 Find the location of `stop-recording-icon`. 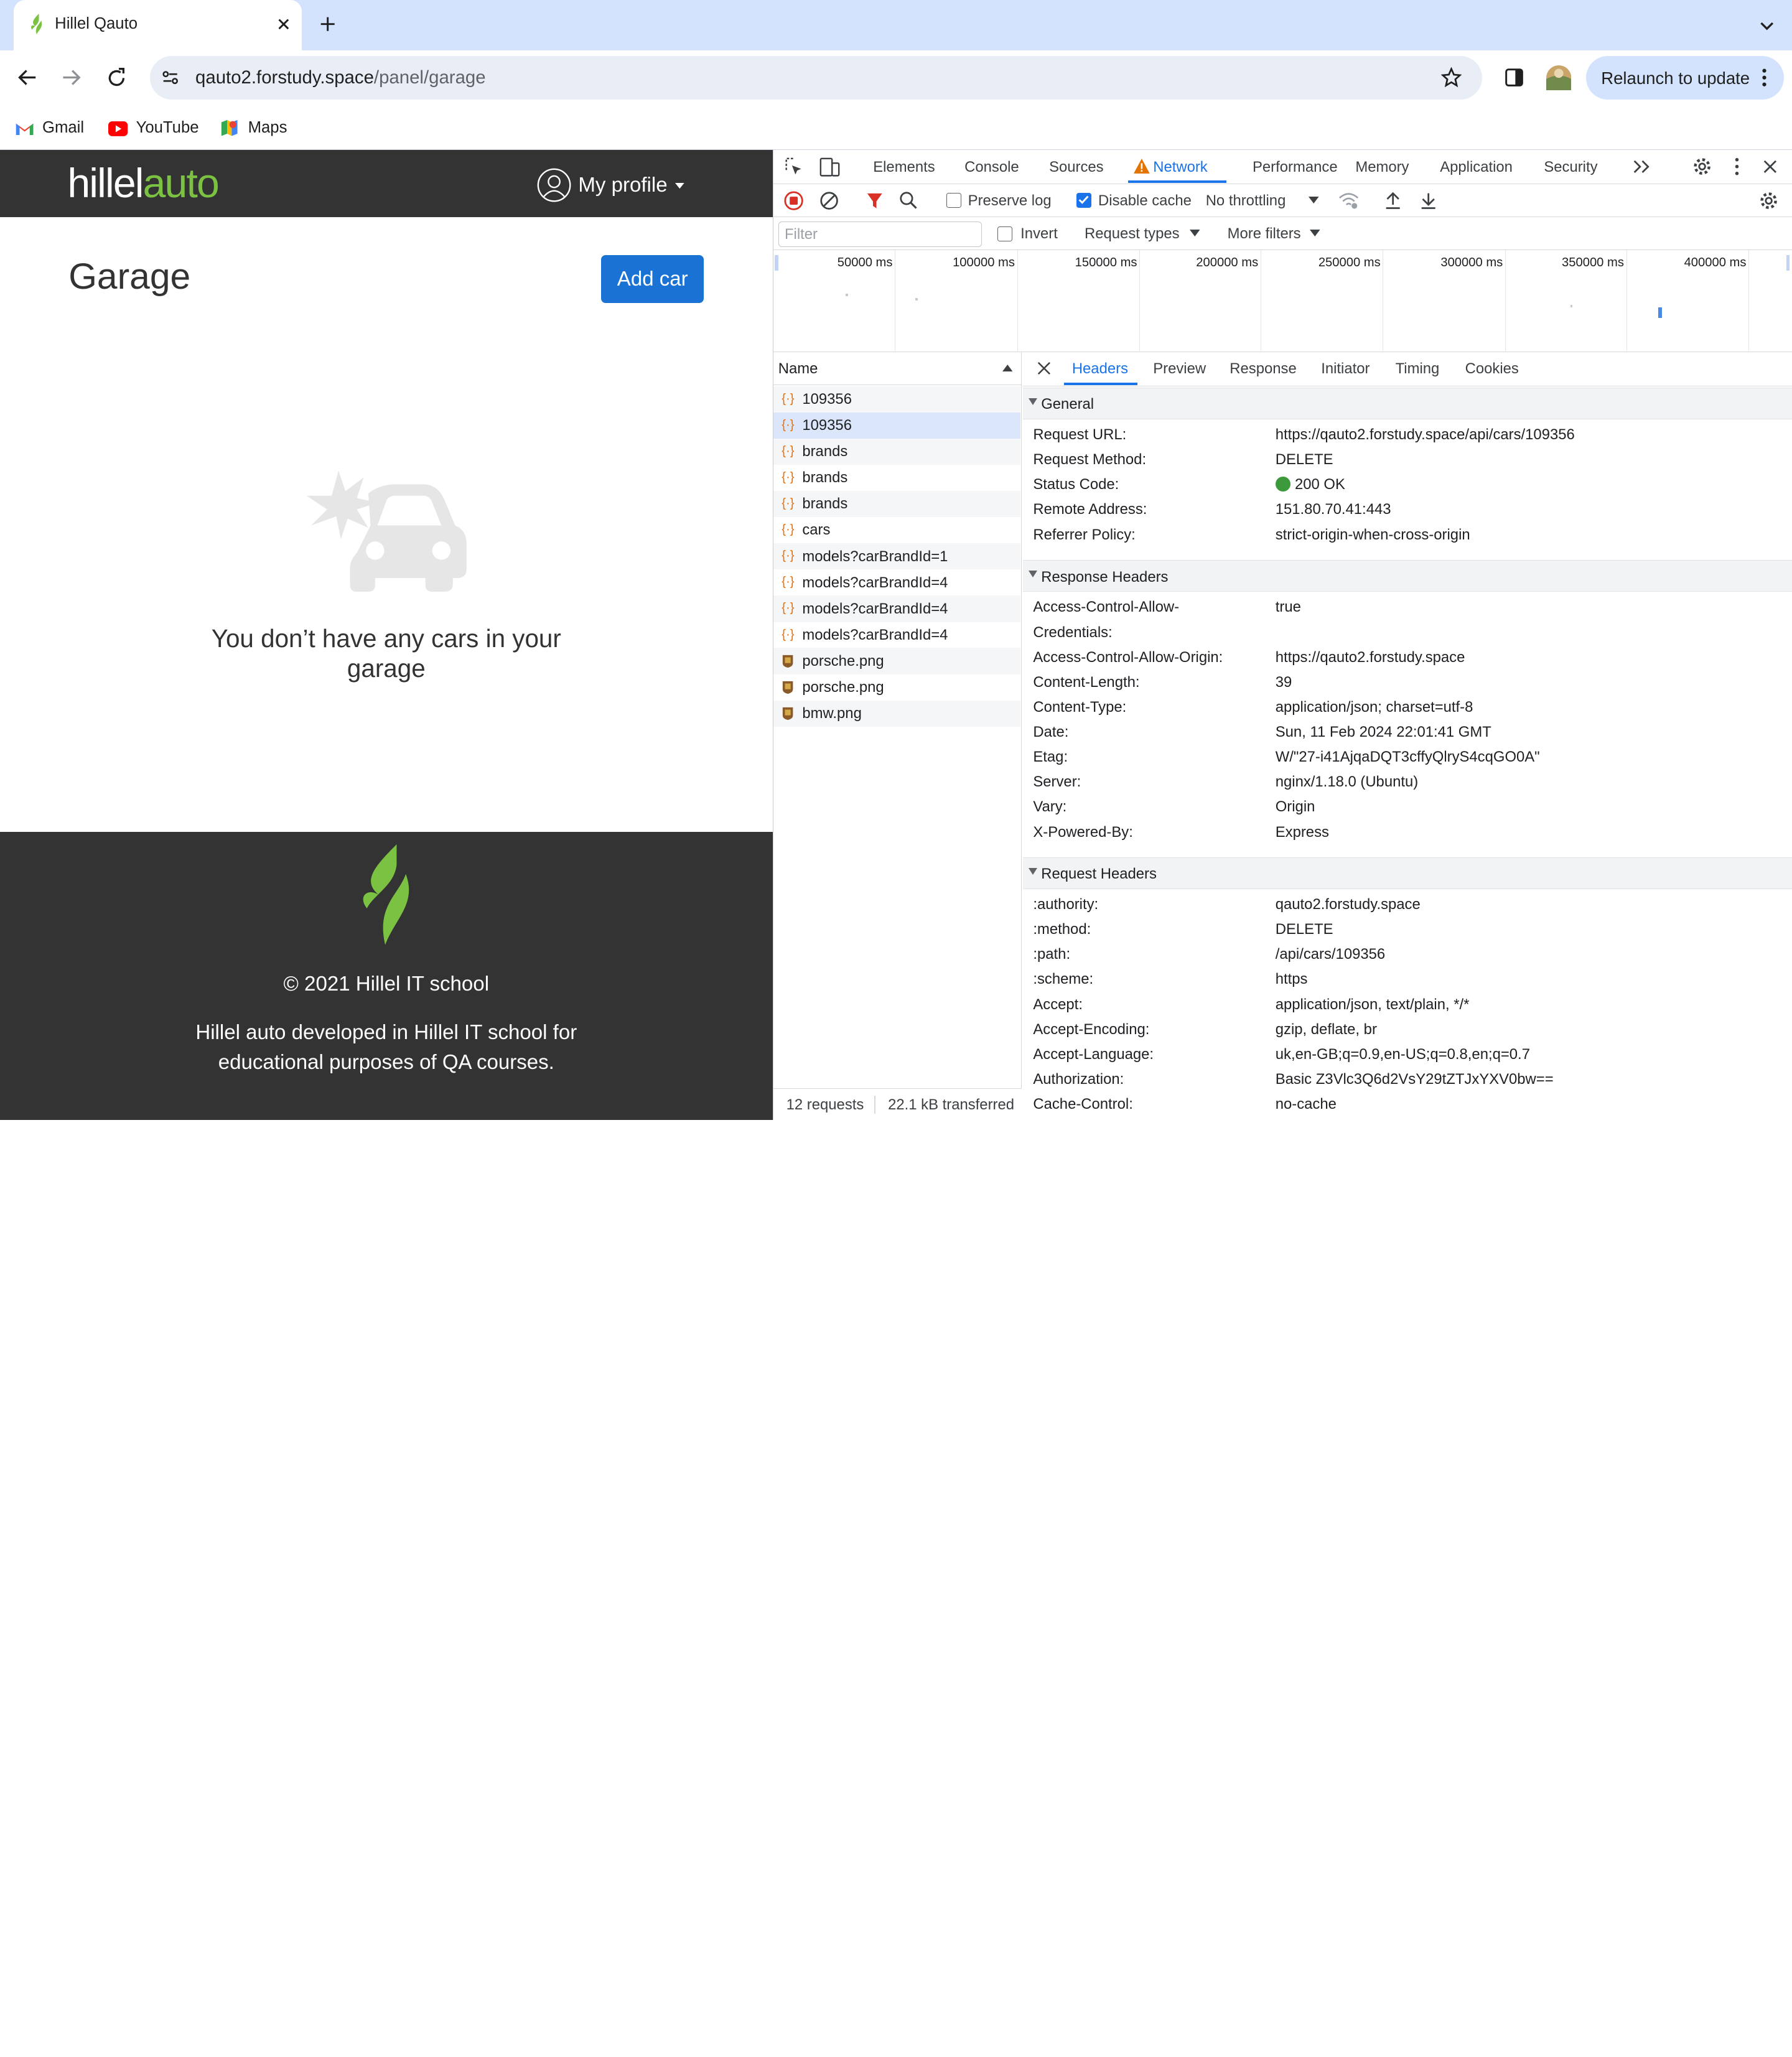

stop-recording-icon is located at coordinates (793, 200).